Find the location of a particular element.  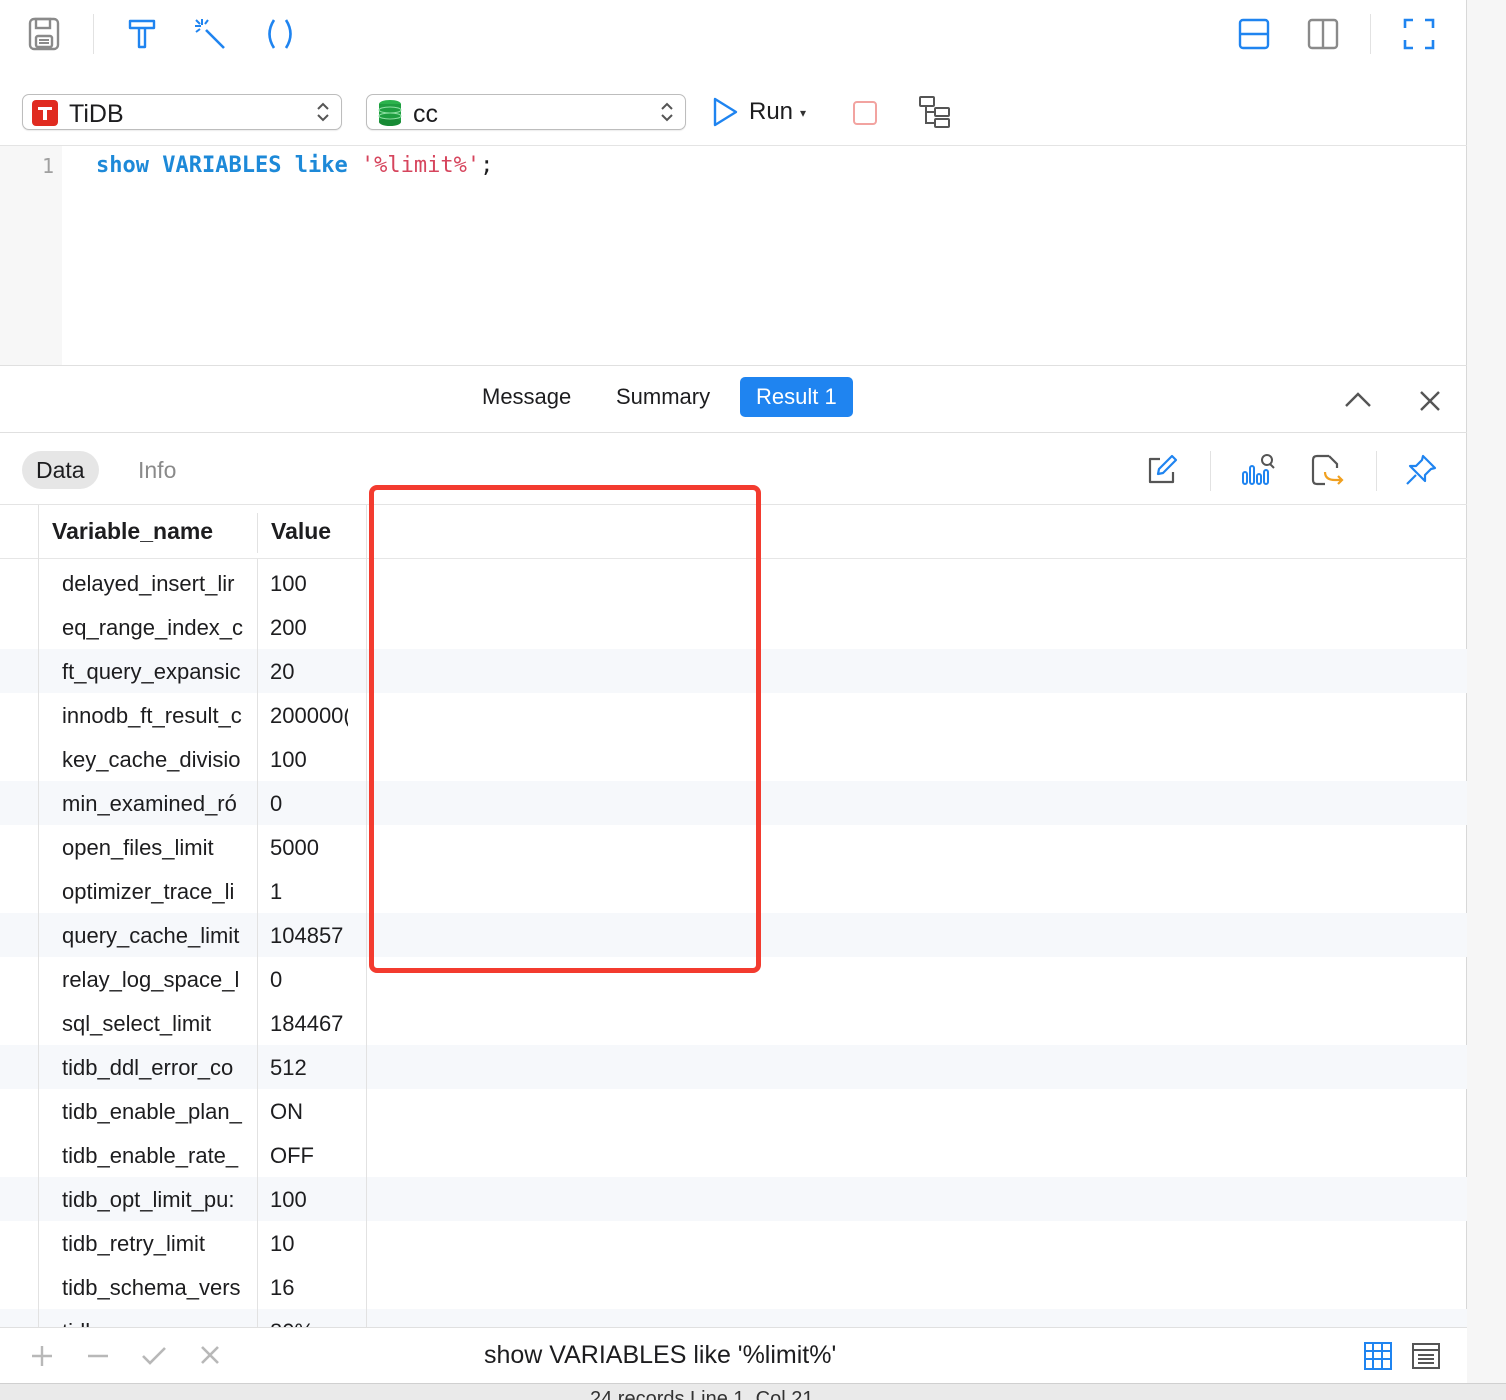

grid-view-icon is located at coordinates (1378, 1356).